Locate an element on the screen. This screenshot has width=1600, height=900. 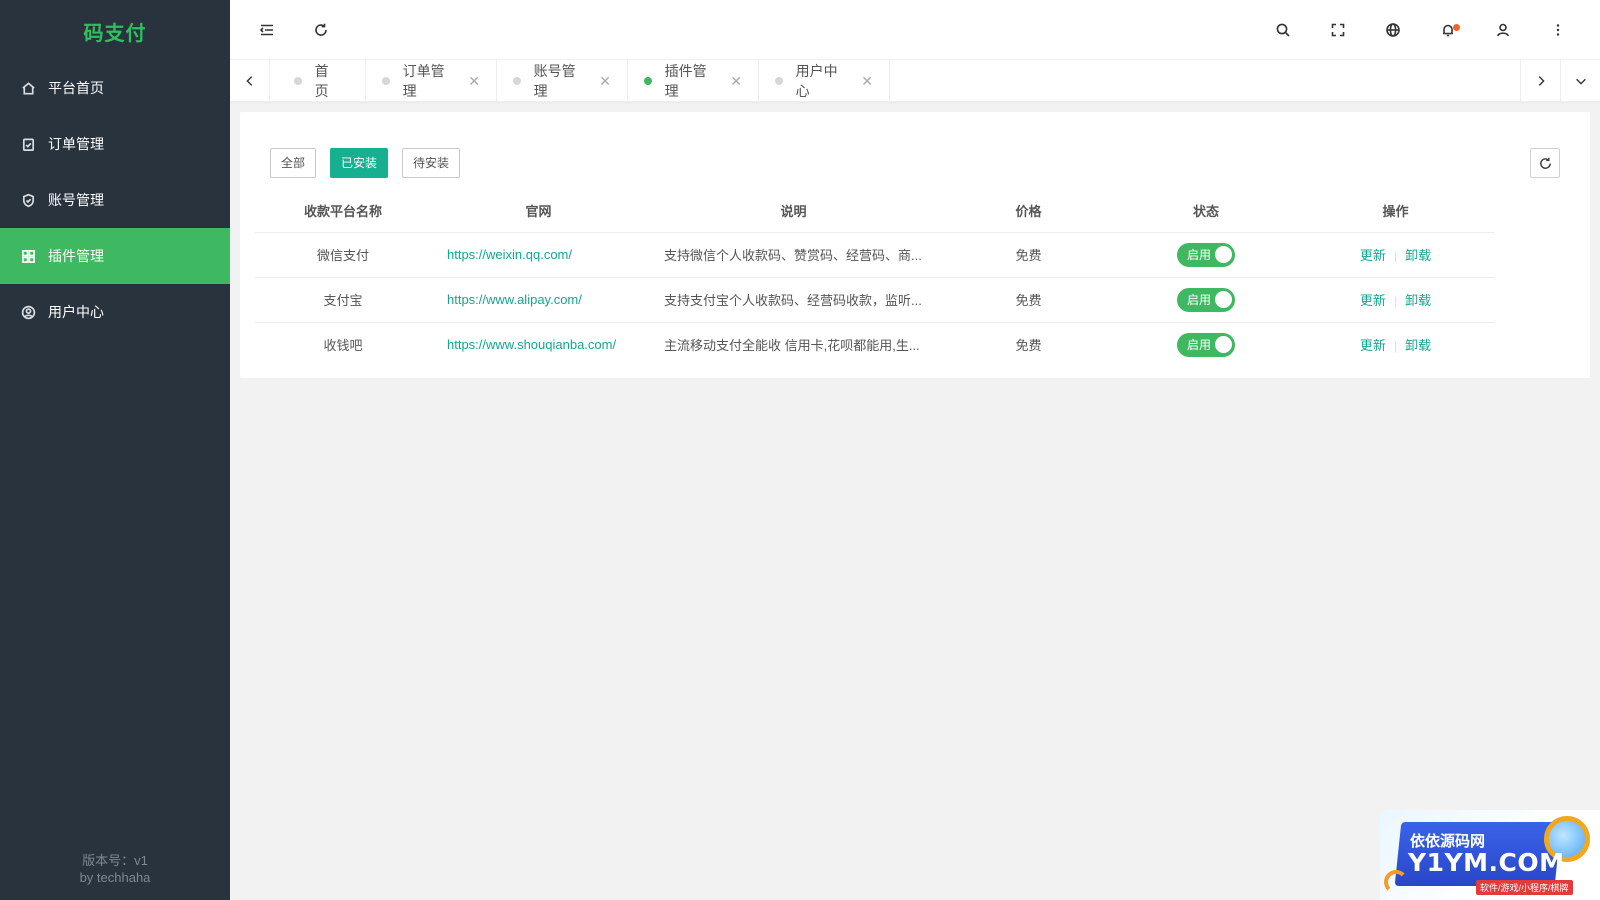
tab-home: 首页 is located at coordinates (318, 81).